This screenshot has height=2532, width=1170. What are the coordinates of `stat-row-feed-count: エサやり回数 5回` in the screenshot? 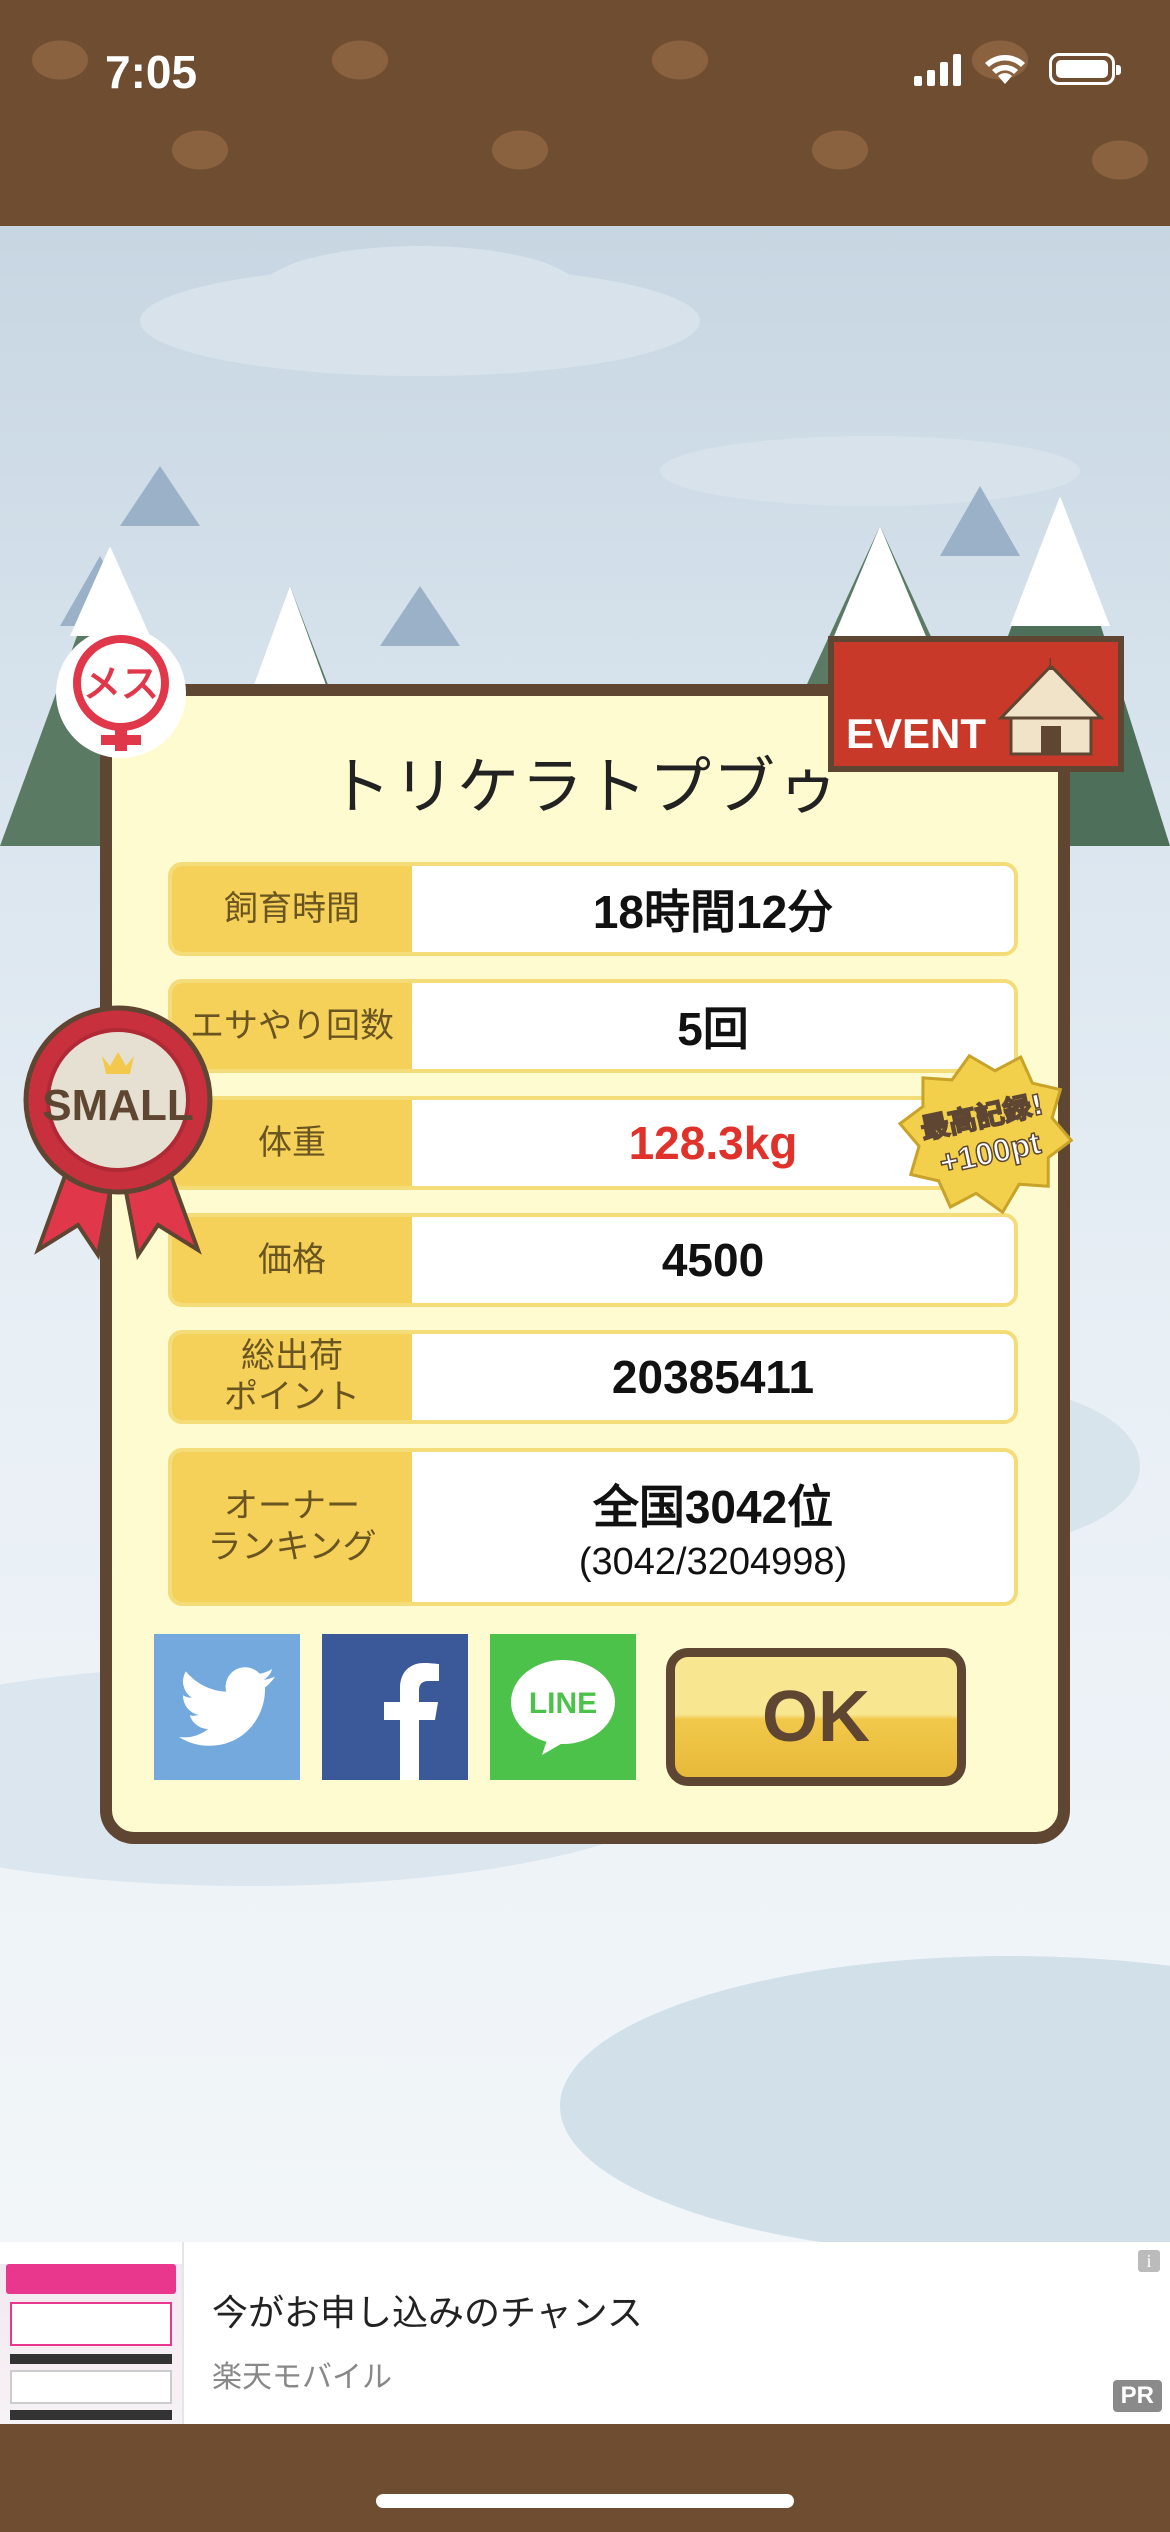 It's located at (593, 1026).